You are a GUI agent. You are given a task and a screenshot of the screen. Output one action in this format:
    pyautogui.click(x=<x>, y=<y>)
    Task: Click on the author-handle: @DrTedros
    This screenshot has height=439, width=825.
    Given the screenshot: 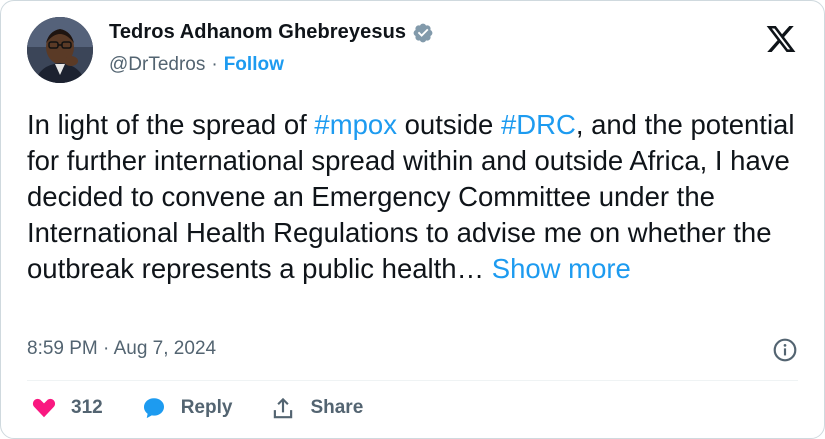 What is the action you would take?
    pyautogui.click(x=157, y=65)
    